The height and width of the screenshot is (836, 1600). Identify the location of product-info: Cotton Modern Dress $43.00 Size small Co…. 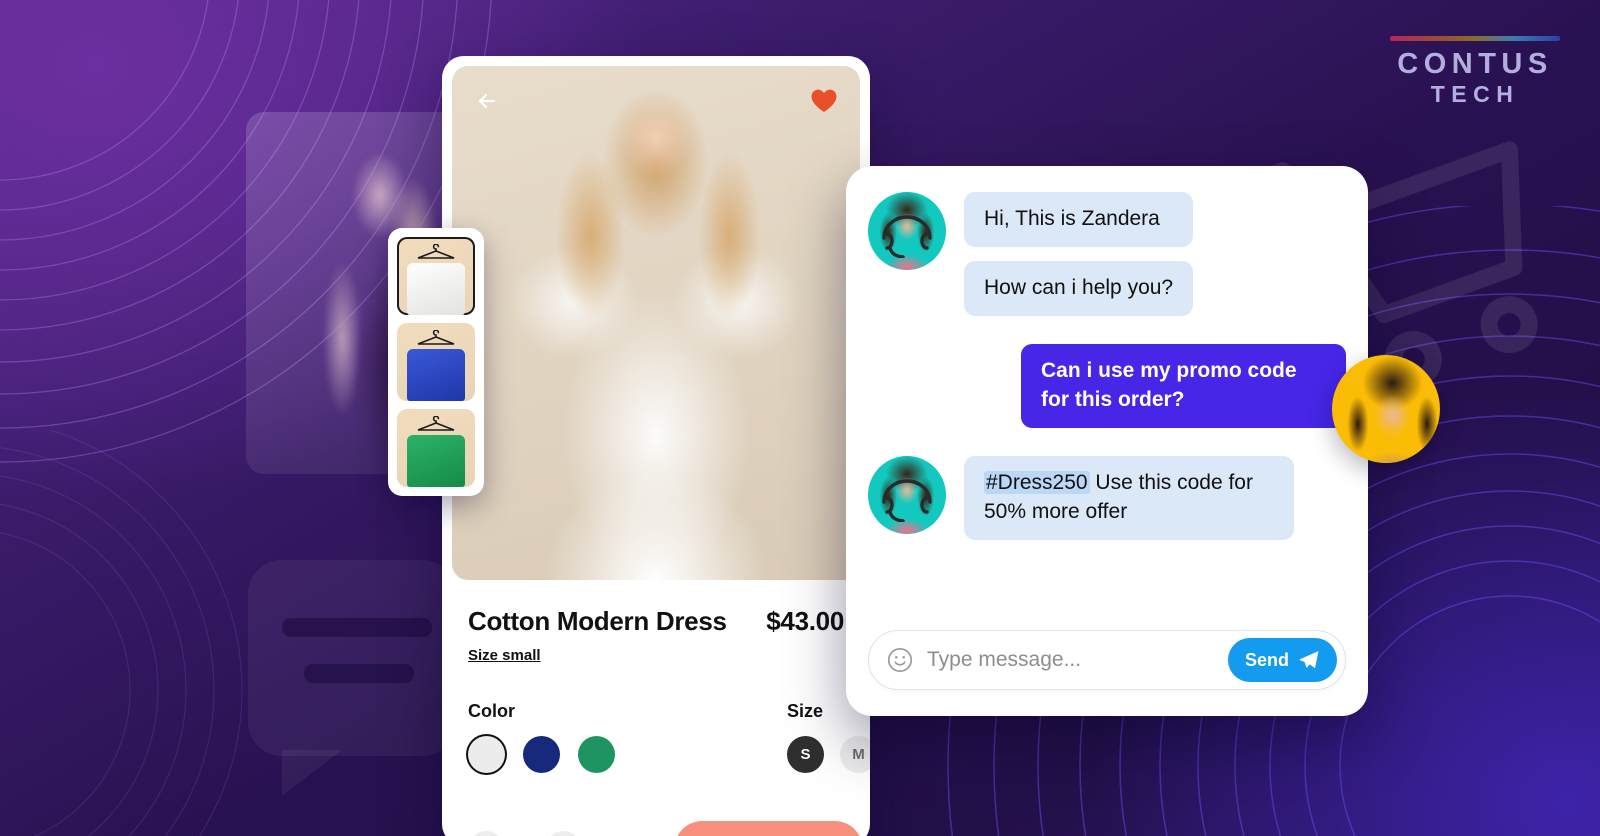
(656, 708).